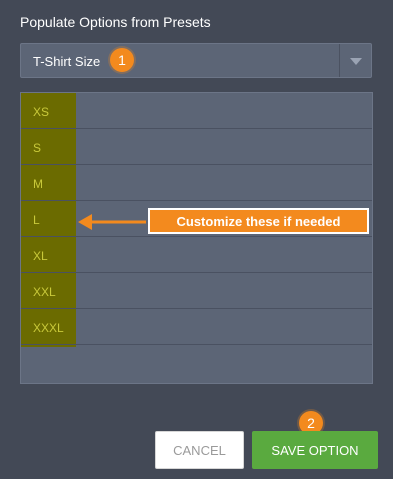 Image resolution: width=393 pixels, height=479 pixels. I want to click on option-row-empty, so click(196, 363).